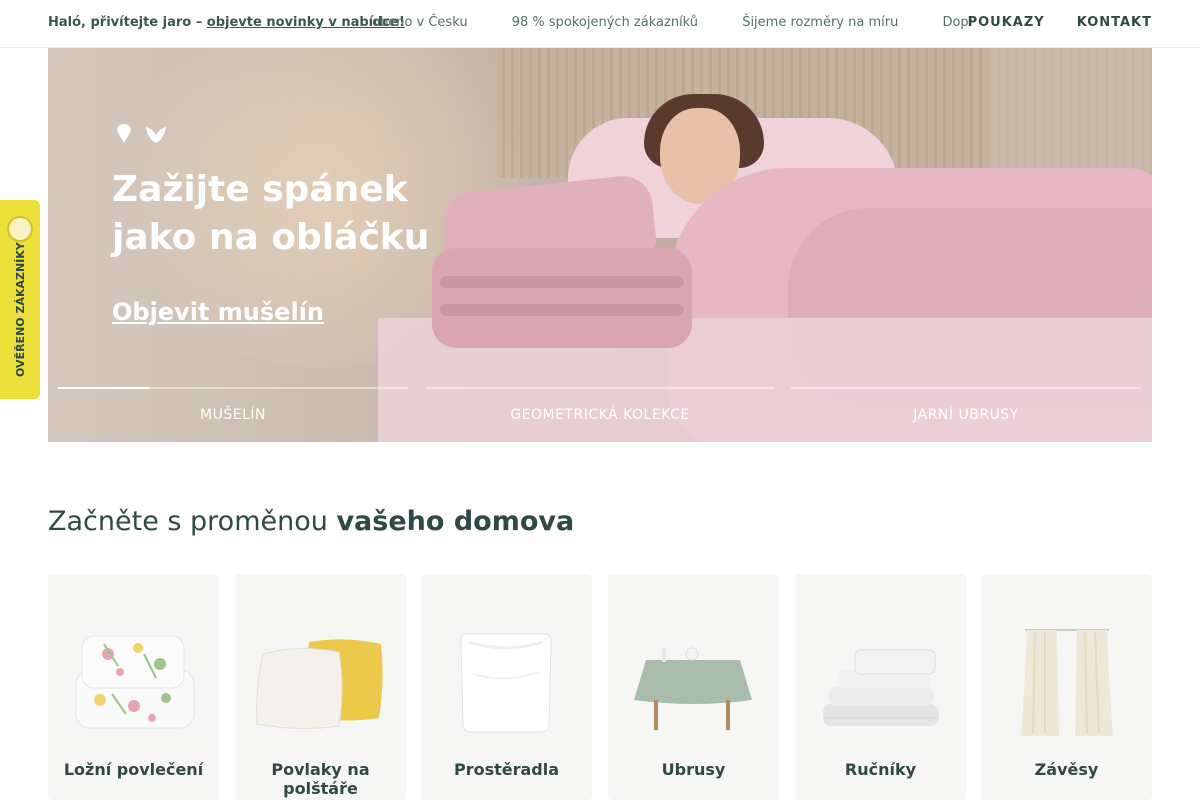  I want to click on slider-tabs: MUŠELÍN GEOMETRICKÁ KOLEKCE JARNÍ UBRUSY, so click(600, 412).